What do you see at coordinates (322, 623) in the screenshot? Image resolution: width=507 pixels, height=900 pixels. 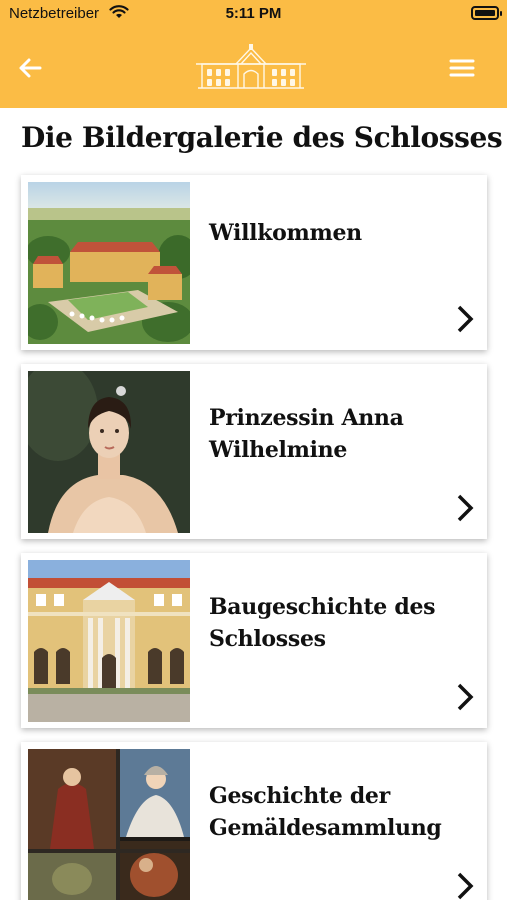 I see `card-title: Baugeschichte des Schlosses` at bounding box center [322, 623].